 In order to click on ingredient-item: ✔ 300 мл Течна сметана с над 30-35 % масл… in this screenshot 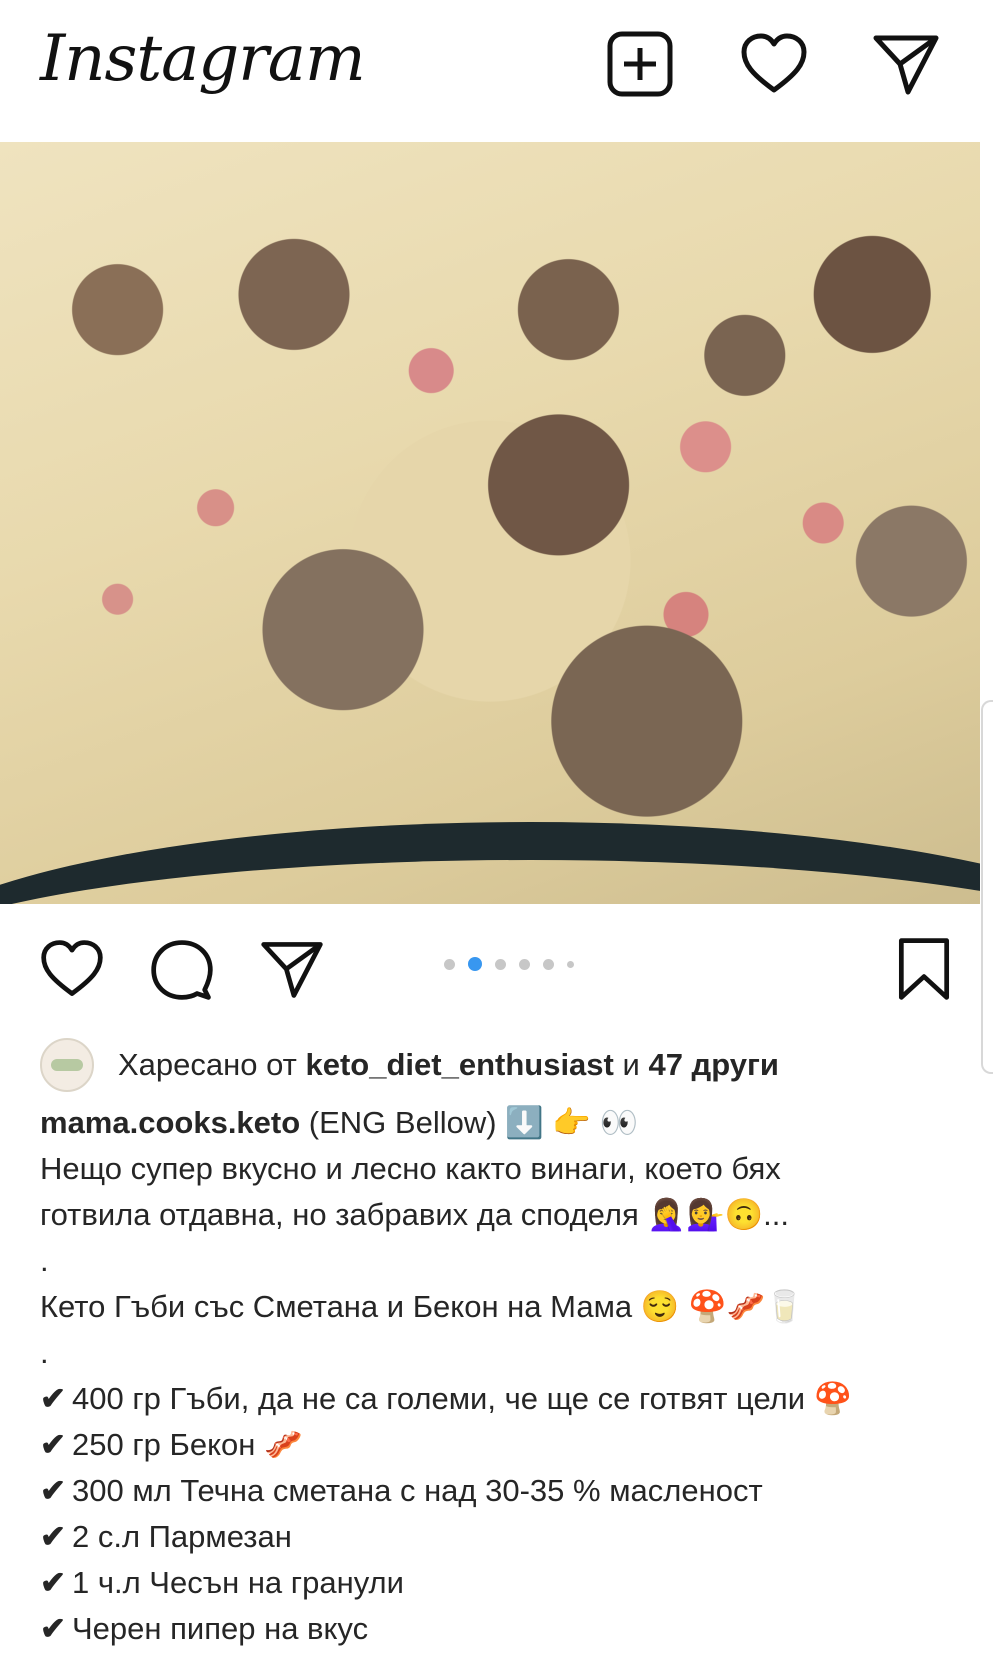, I will do `click(505, 1491)`.